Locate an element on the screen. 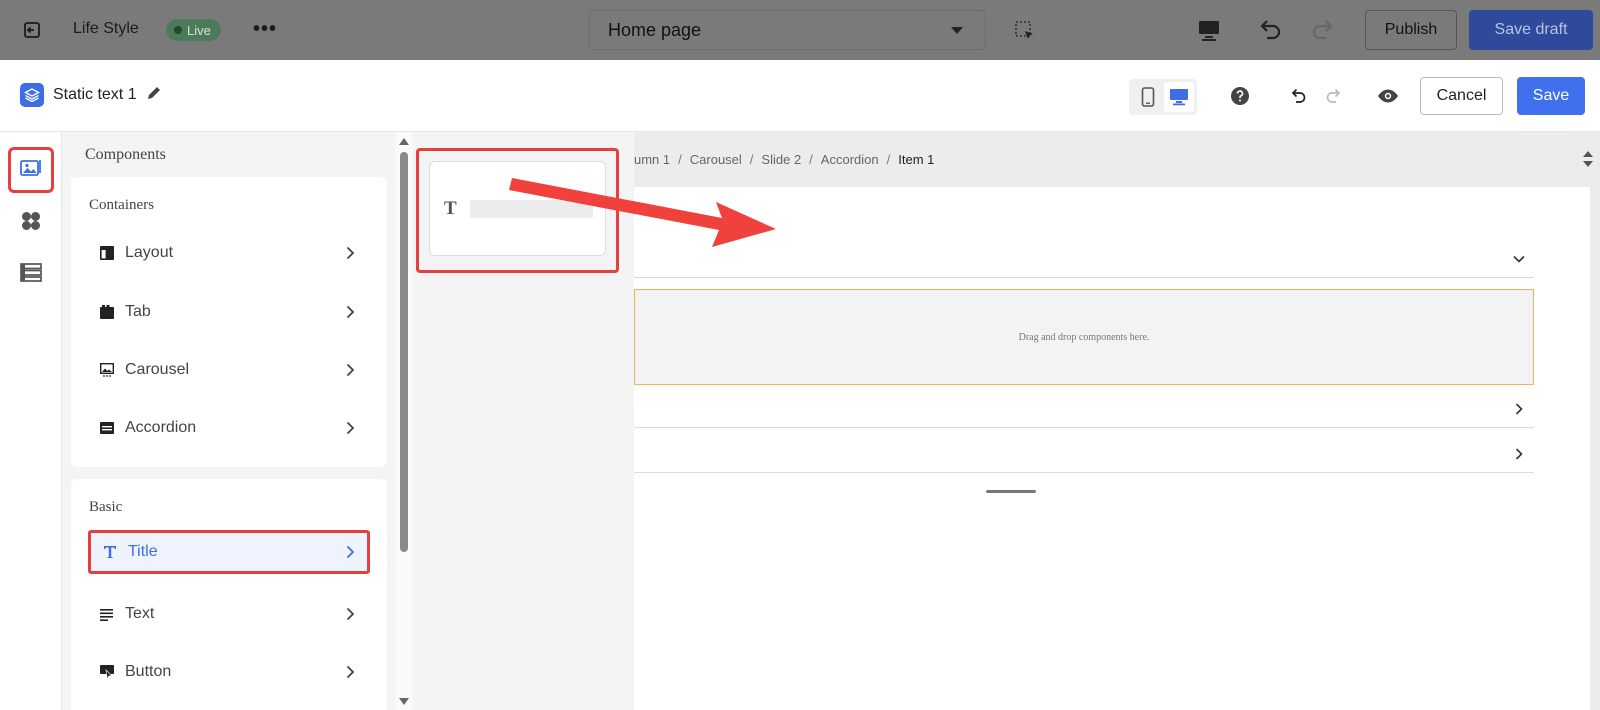 This screenshot has height=710, width=1600. status-badge-label: Live is located at coordinates (199, 30).